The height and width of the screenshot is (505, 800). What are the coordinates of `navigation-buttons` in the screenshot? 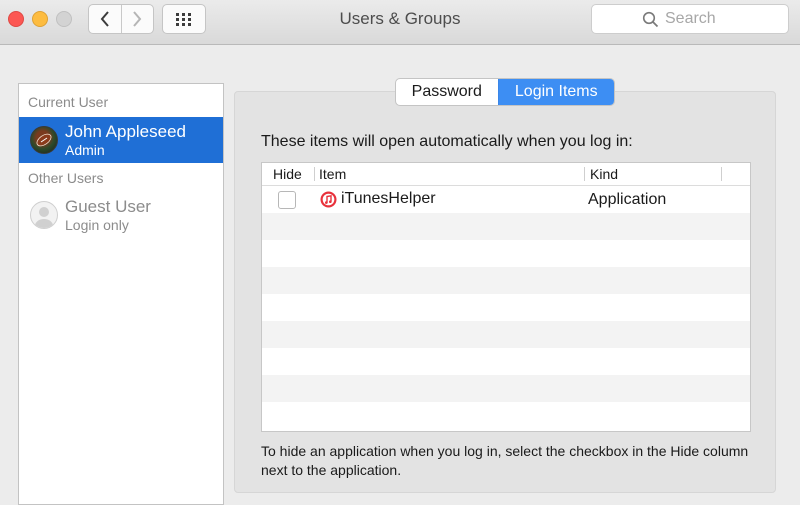 It's located at (121, 19).